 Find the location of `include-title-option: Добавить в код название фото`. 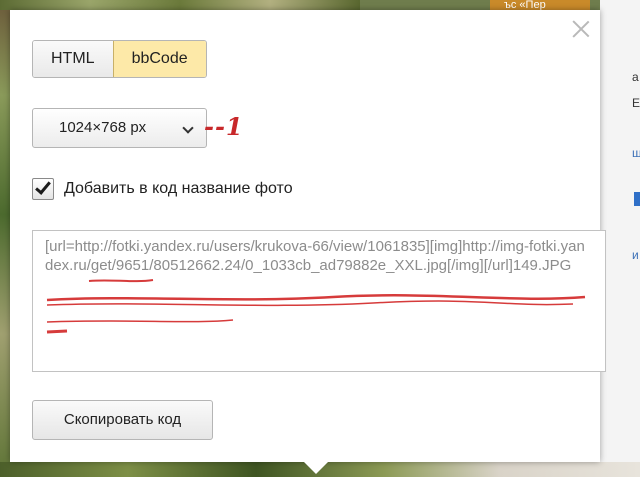

include-title-option: Добавить в код название фото is located at coordinates (162, 189).